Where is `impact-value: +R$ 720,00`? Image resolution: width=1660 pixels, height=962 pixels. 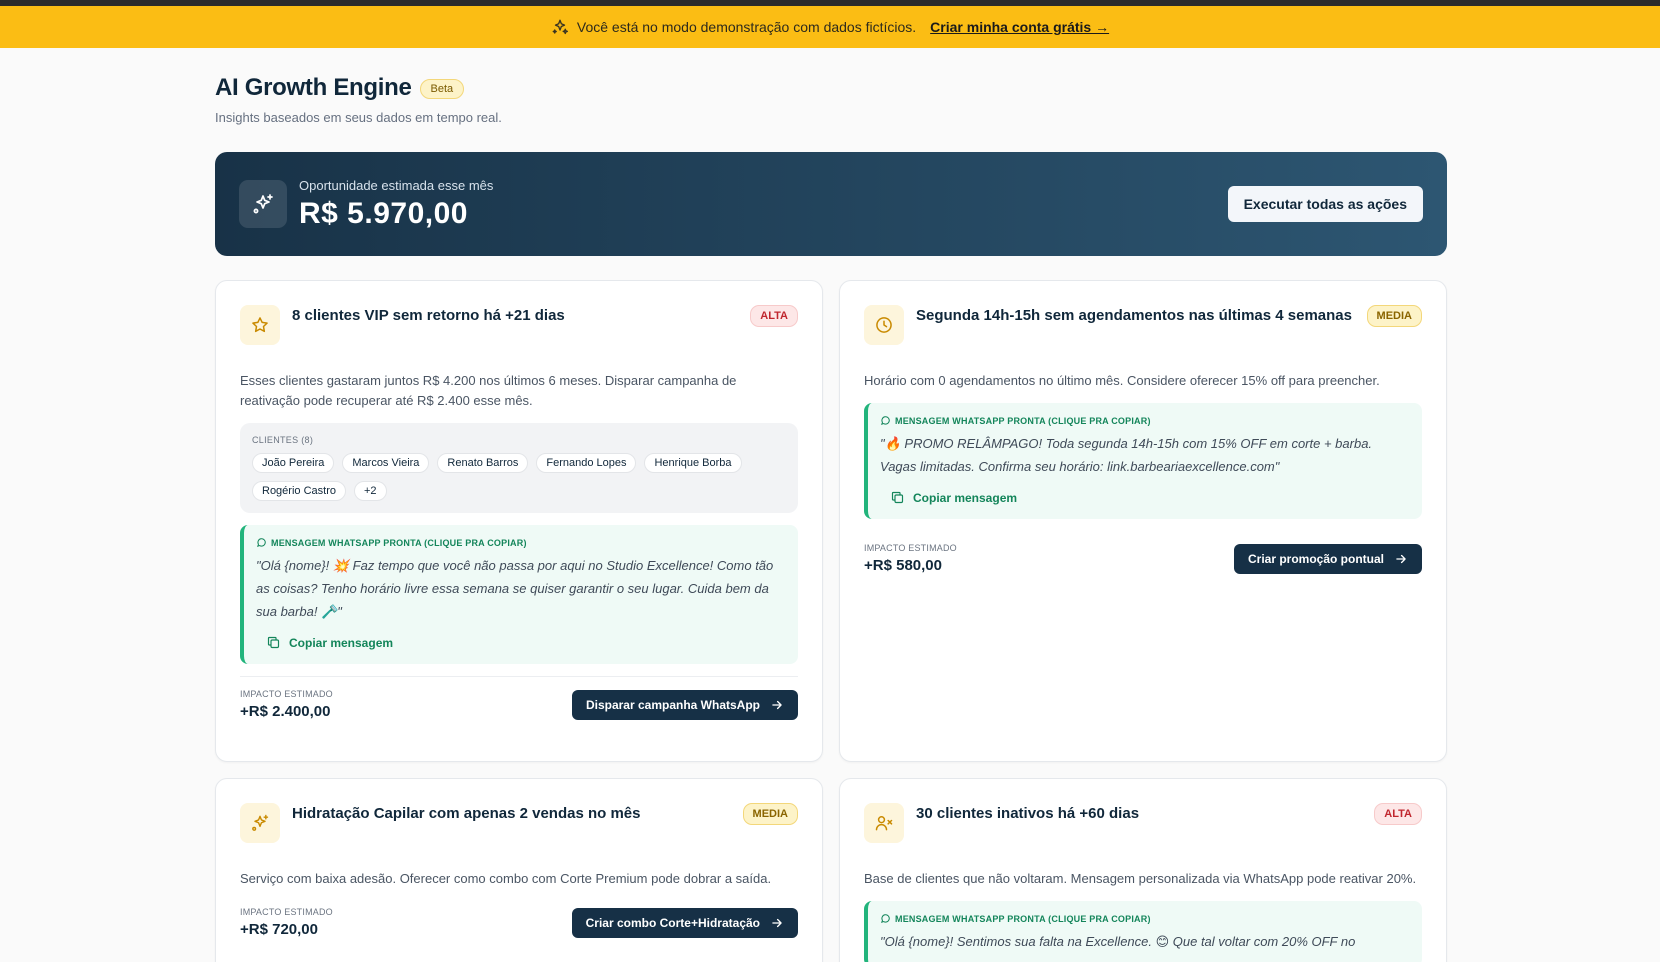
impact-value: +R$ 720,00 is located at coordinates (279, 929).